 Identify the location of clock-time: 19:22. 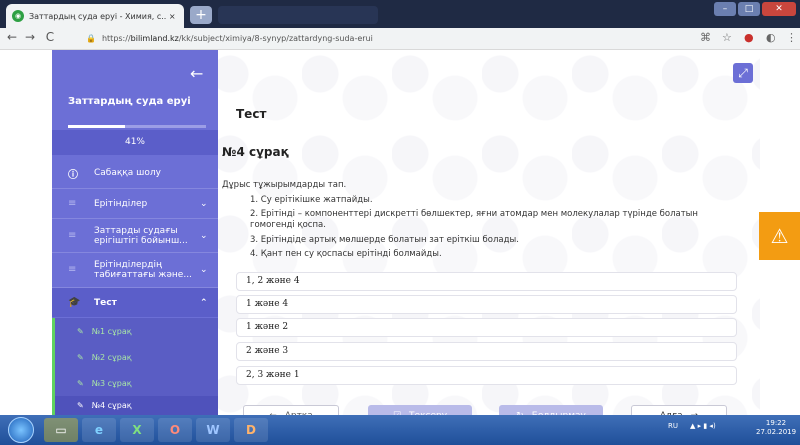
(776, 423).